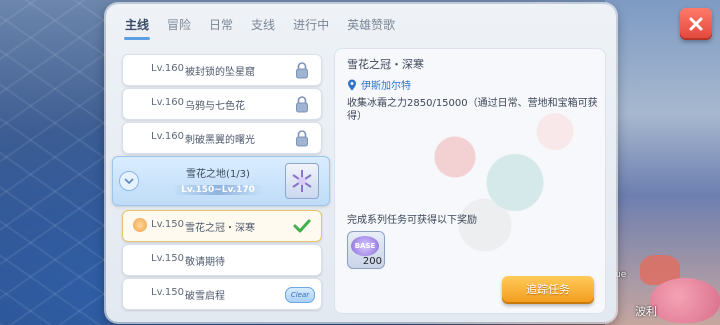 This screenshot has width=720, height=325. I want to click on quest-item-selected: Lv.150 雪花之冠・深寒, so click(222, 226).